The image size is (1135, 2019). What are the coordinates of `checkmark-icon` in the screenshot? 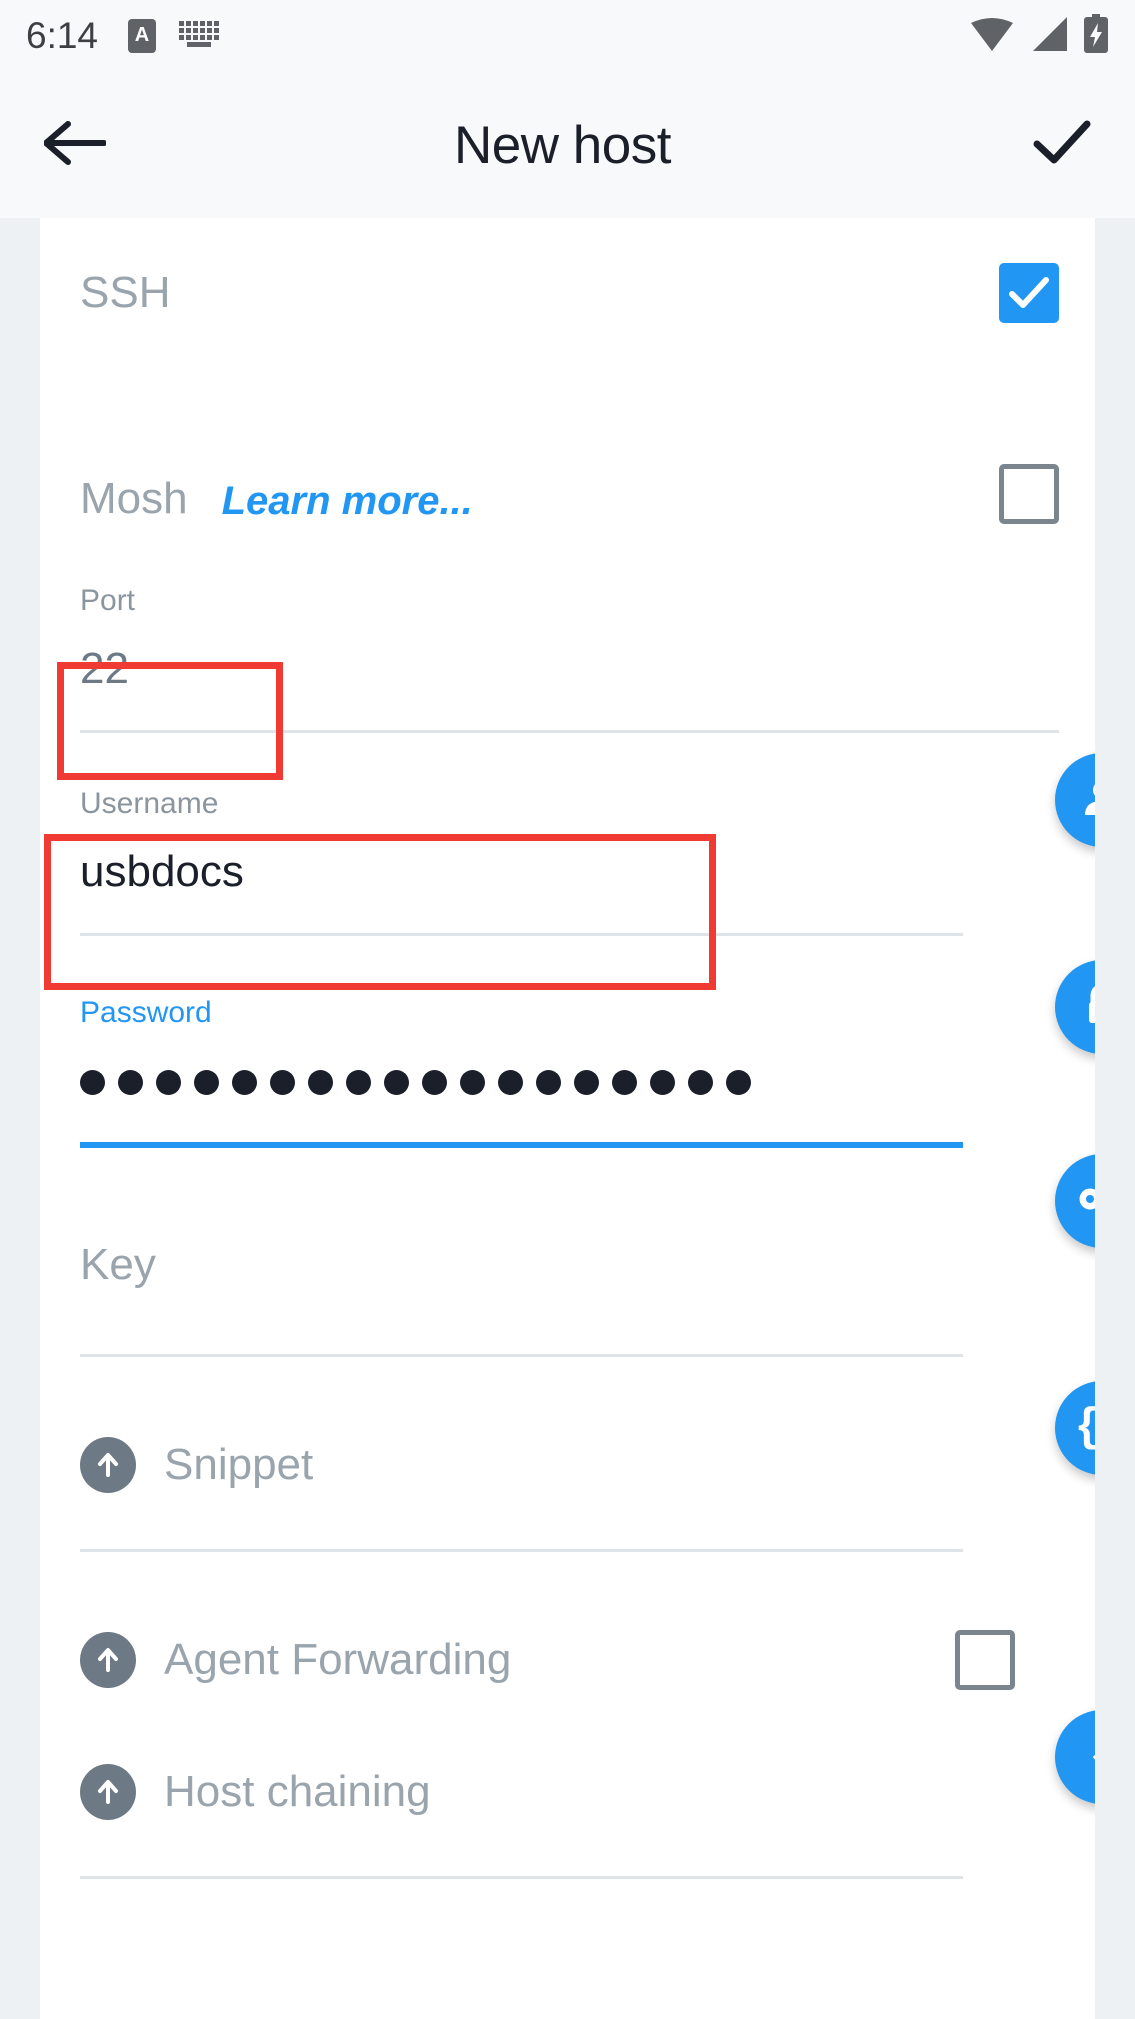 It's located at (1062, 145).